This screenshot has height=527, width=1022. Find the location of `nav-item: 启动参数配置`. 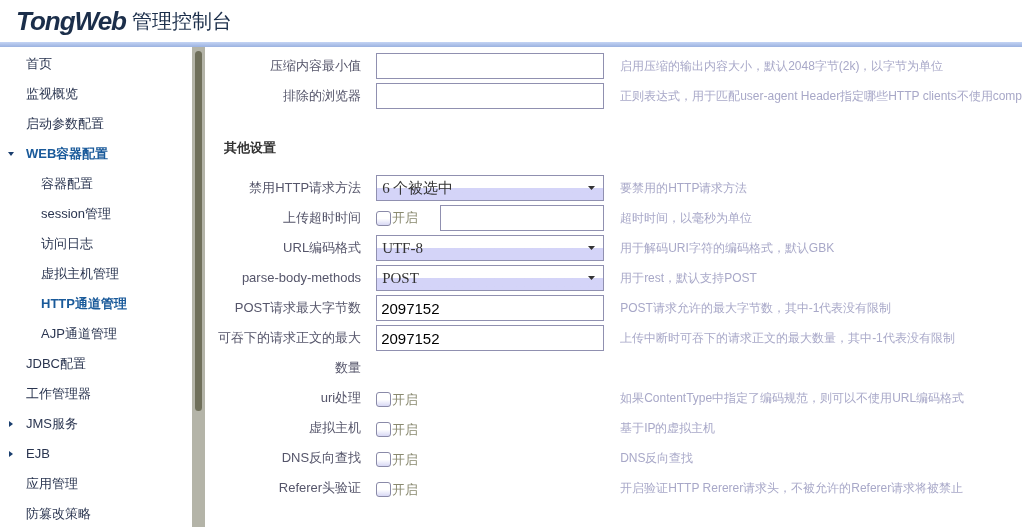

nav-item: 启动参数配置 is located at coordinates (65, 124).